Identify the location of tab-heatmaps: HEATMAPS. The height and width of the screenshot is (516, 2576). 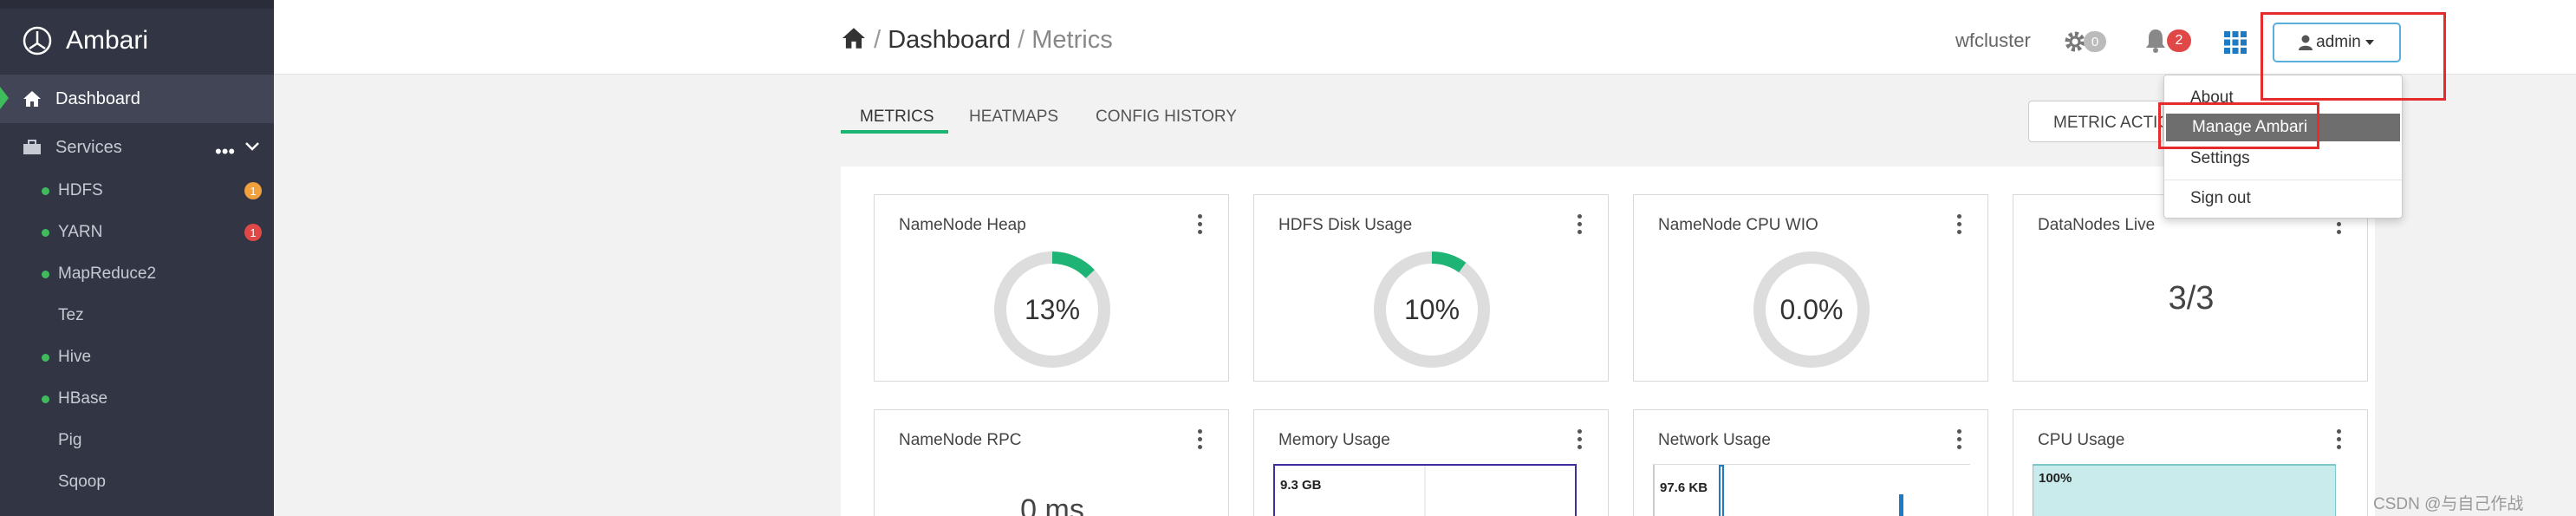
(1013, 117).